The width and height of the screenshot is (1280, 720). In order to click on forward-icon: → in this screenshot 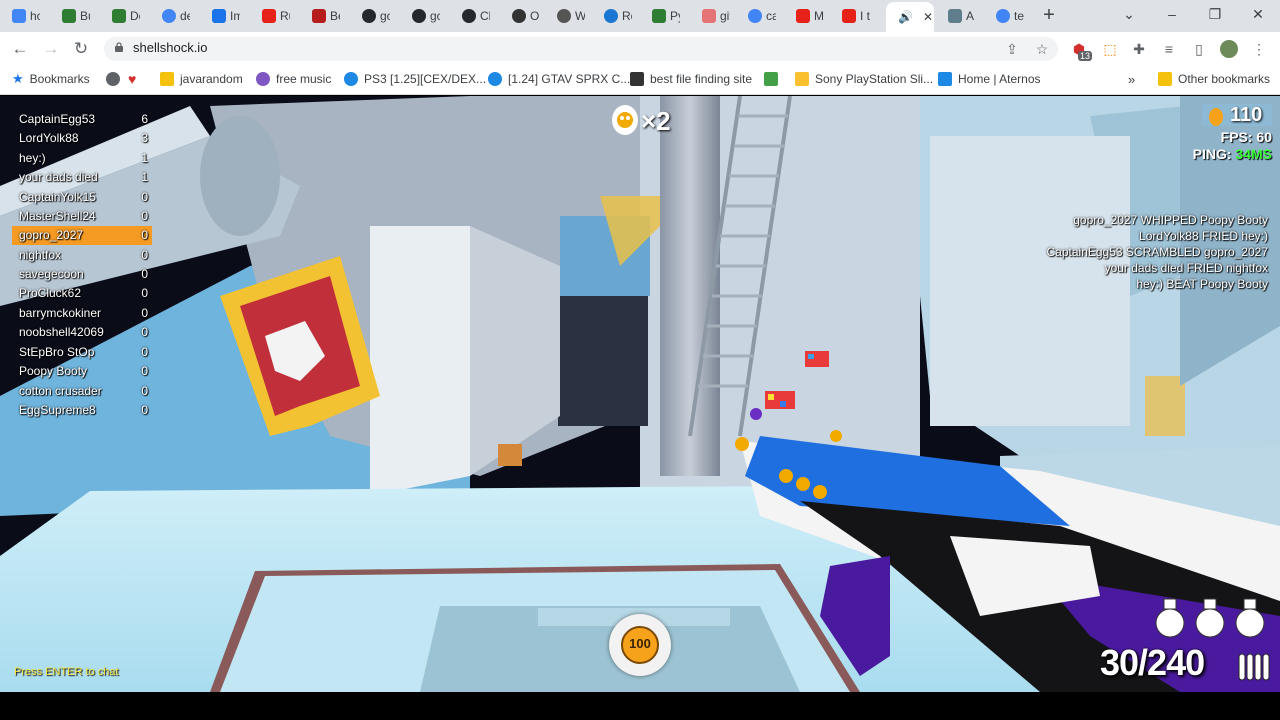, I will do `click(51, 49)`.